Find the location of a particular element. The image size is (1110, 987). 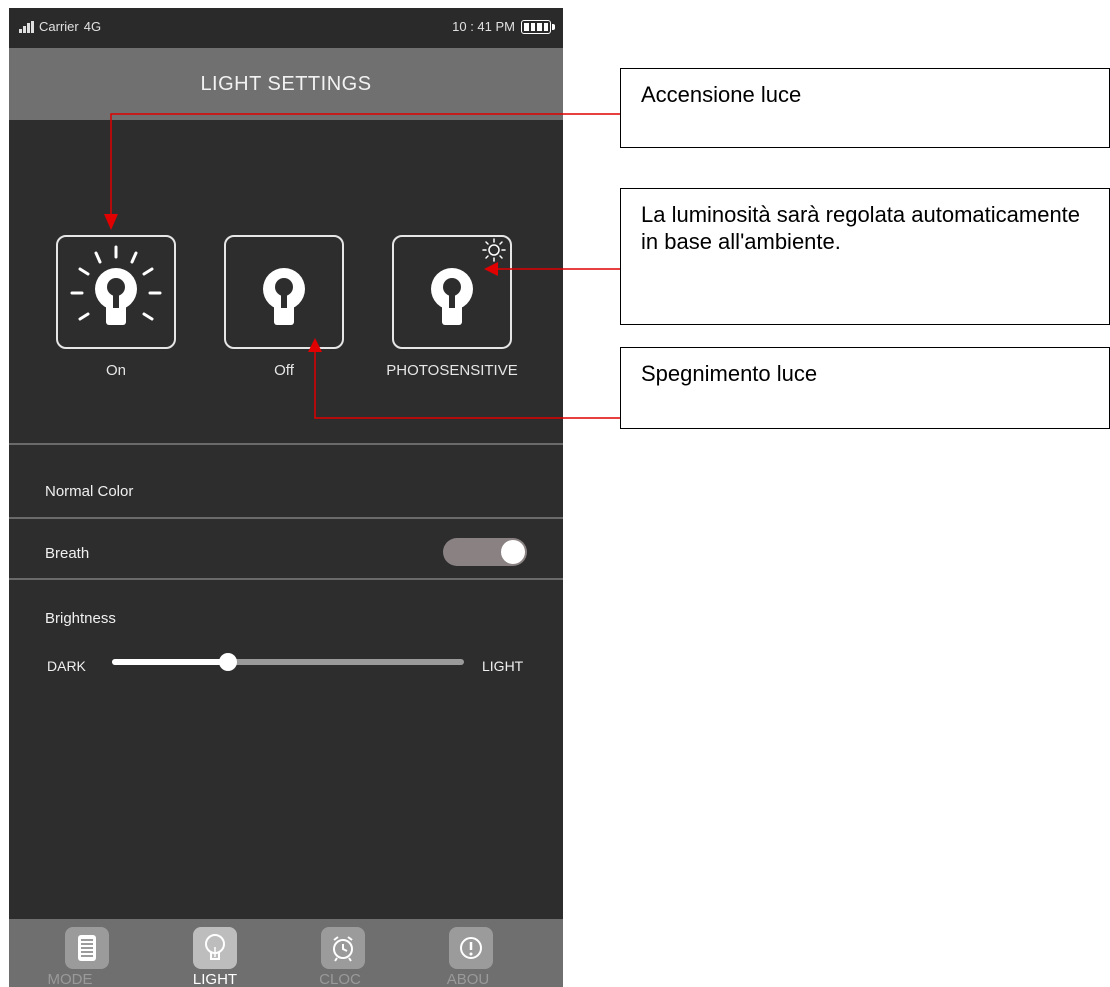

annotation-arrows is located at coordinates (362, 266).